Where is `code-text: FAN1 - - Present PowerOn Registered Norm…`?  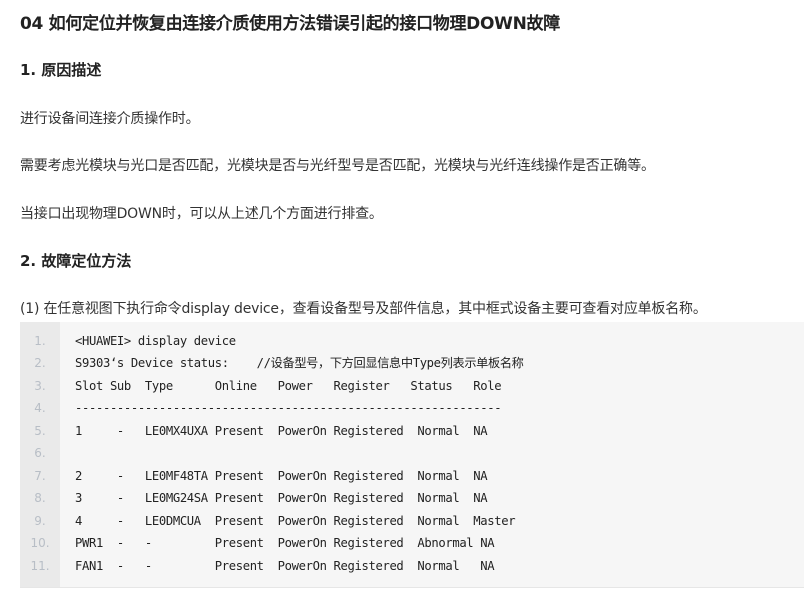
code-text: FAN1 - - Present PowerOn Registered Norm… is located at coordinates (285, 566).